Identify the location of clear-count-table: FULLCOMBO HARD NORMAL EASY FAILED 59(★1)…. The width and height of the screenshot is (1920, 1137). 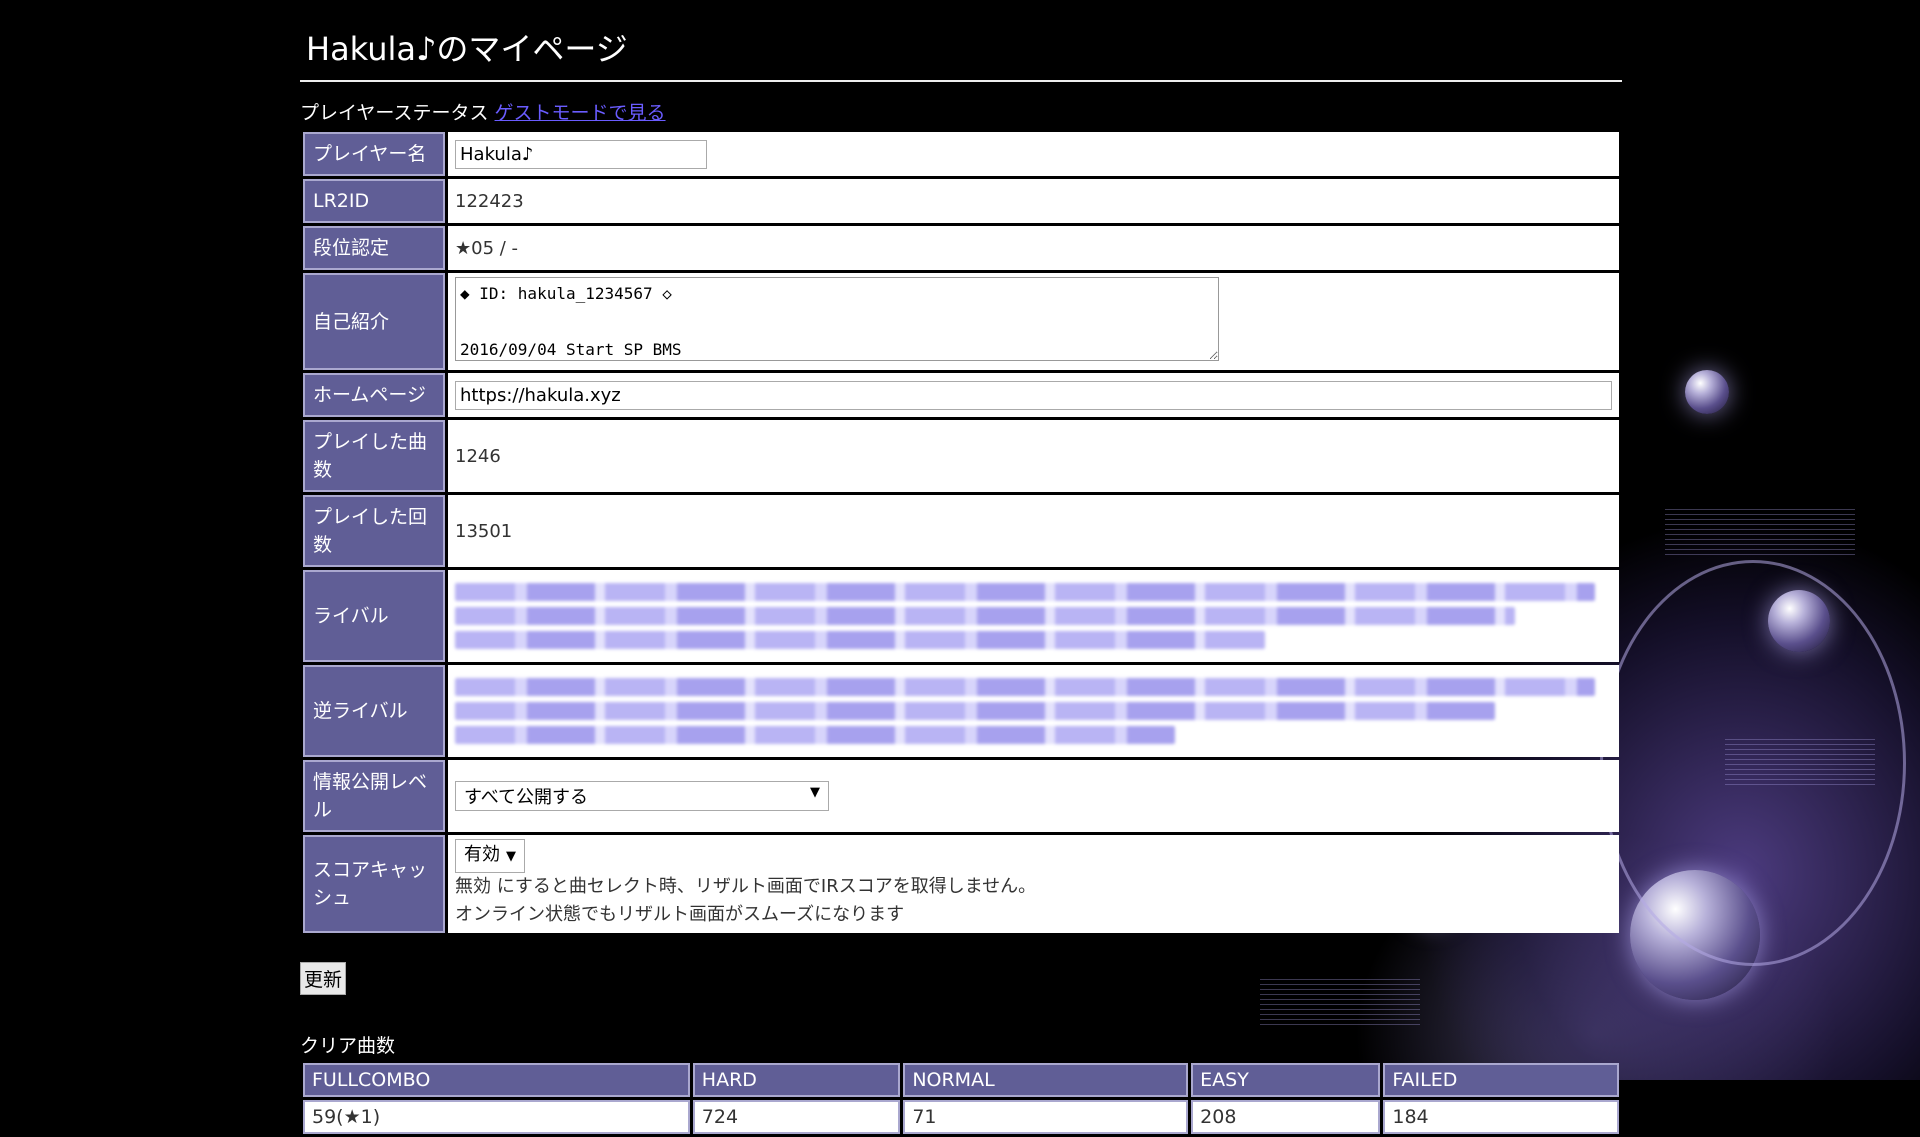
(961, 1098).